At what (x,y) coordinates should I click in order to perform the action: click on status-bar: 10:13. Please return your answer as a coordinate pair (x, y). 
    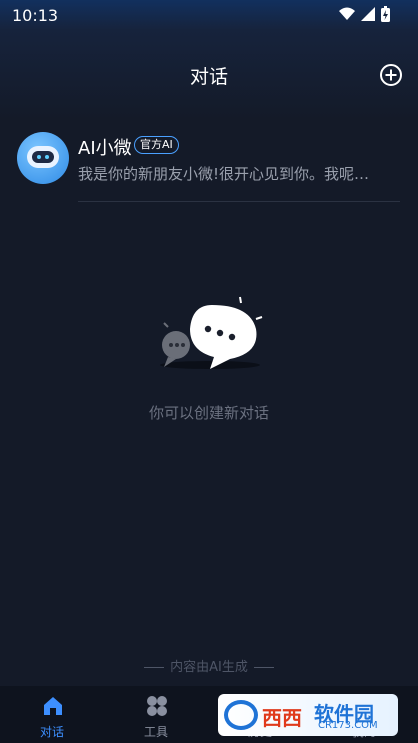
    Looking at the image, I should click on (209, 15).